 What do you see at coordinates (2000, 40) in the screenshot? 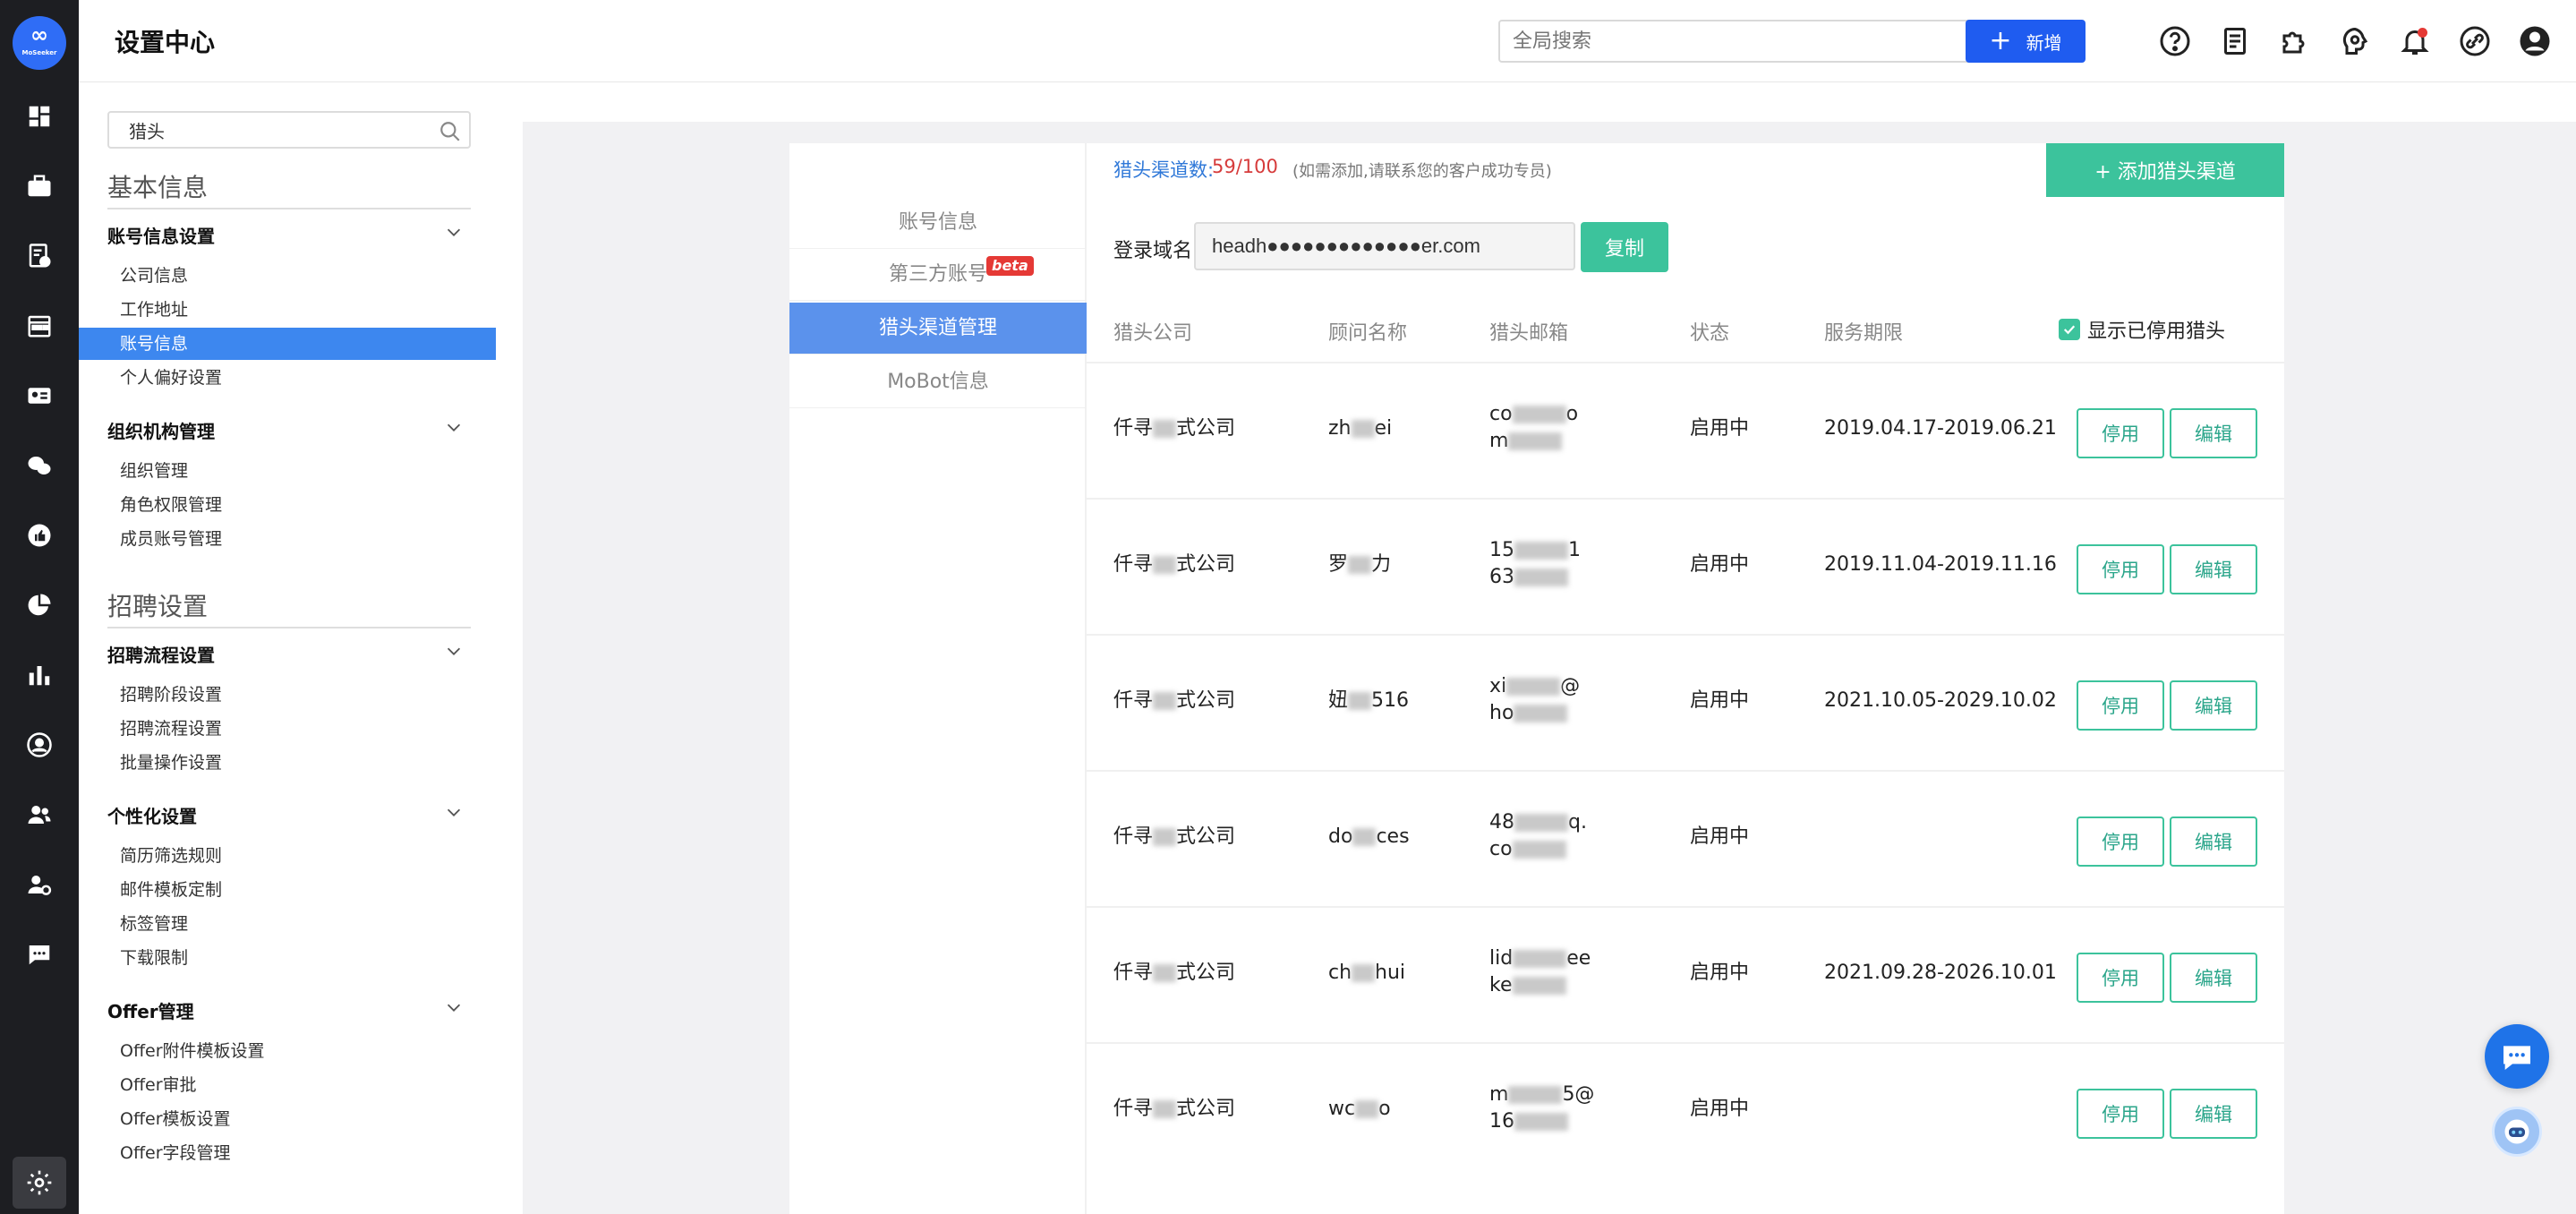
I see `plus-icon: +` at bounding box center [2000, 40].